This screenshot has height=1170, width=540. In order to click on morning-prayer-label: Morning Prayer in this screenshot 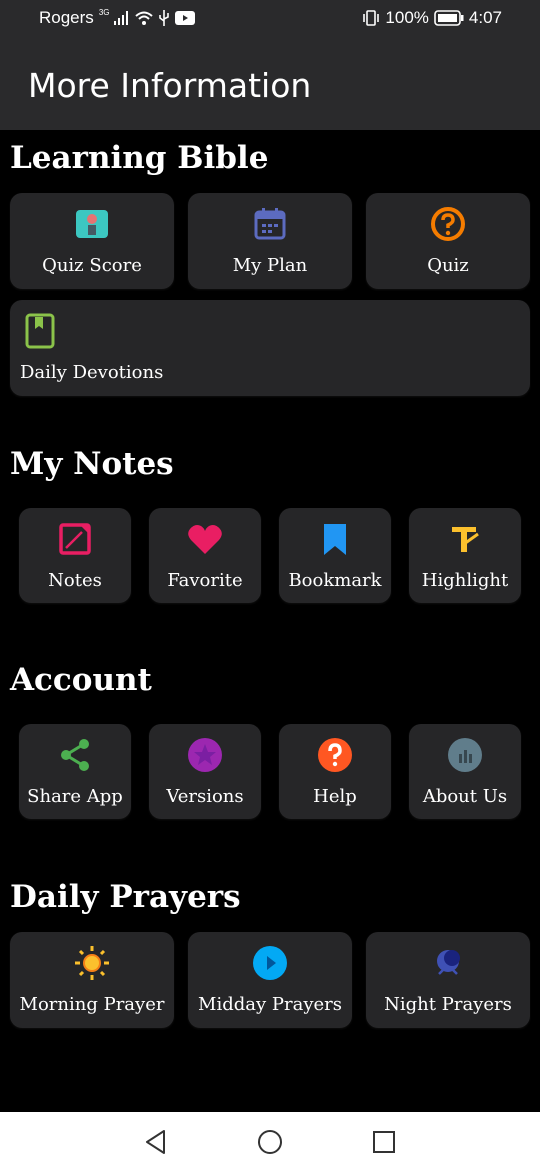, I will do `click(92, 1004)`.